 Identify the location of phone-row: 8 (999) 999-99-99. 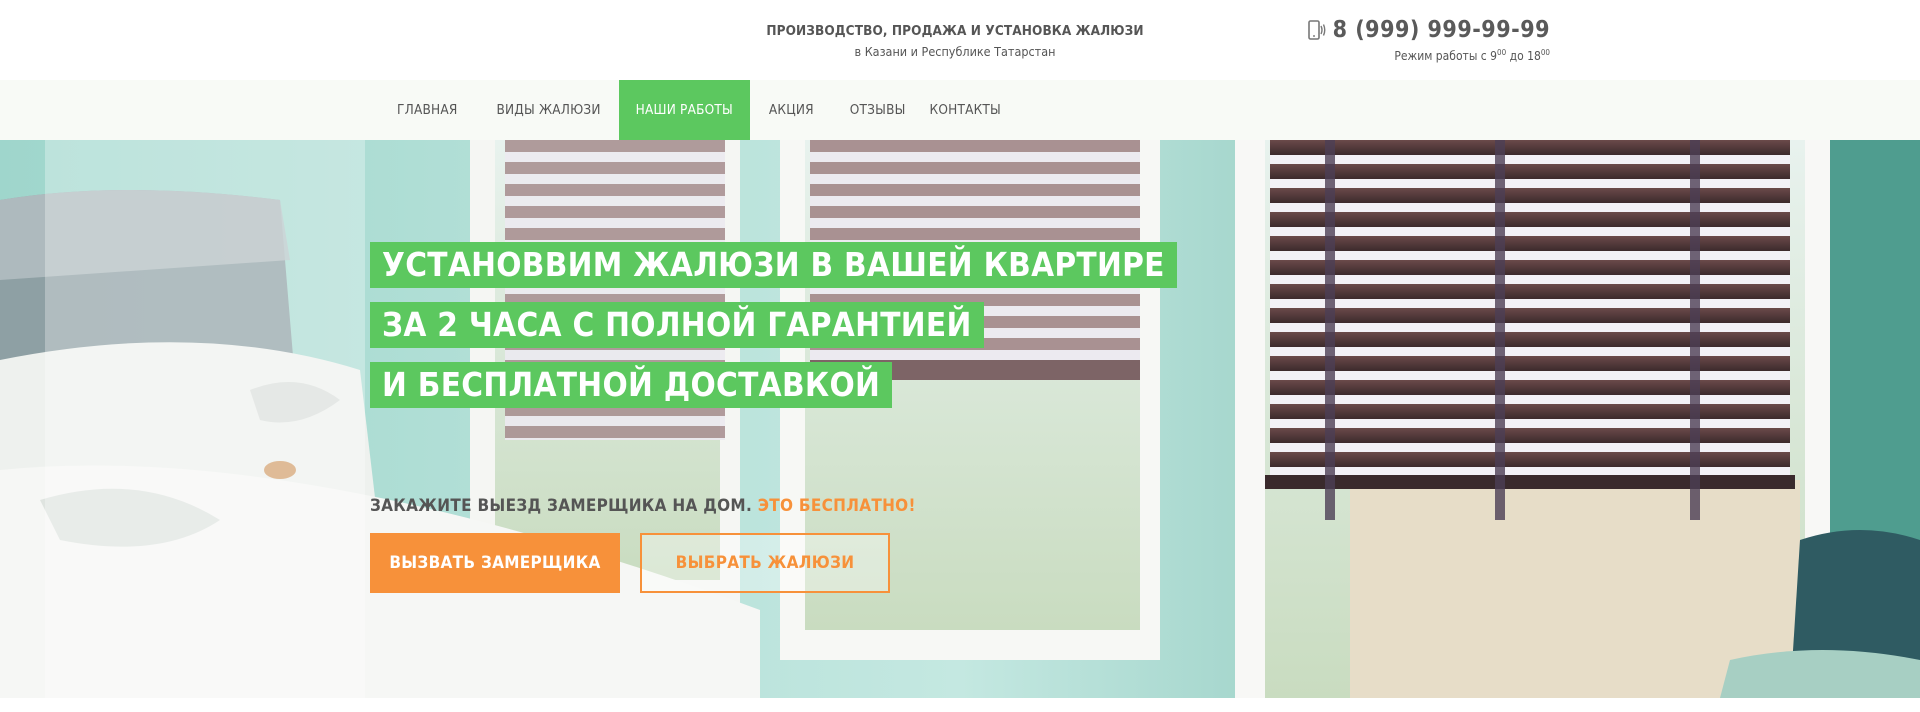
(1427, 30).